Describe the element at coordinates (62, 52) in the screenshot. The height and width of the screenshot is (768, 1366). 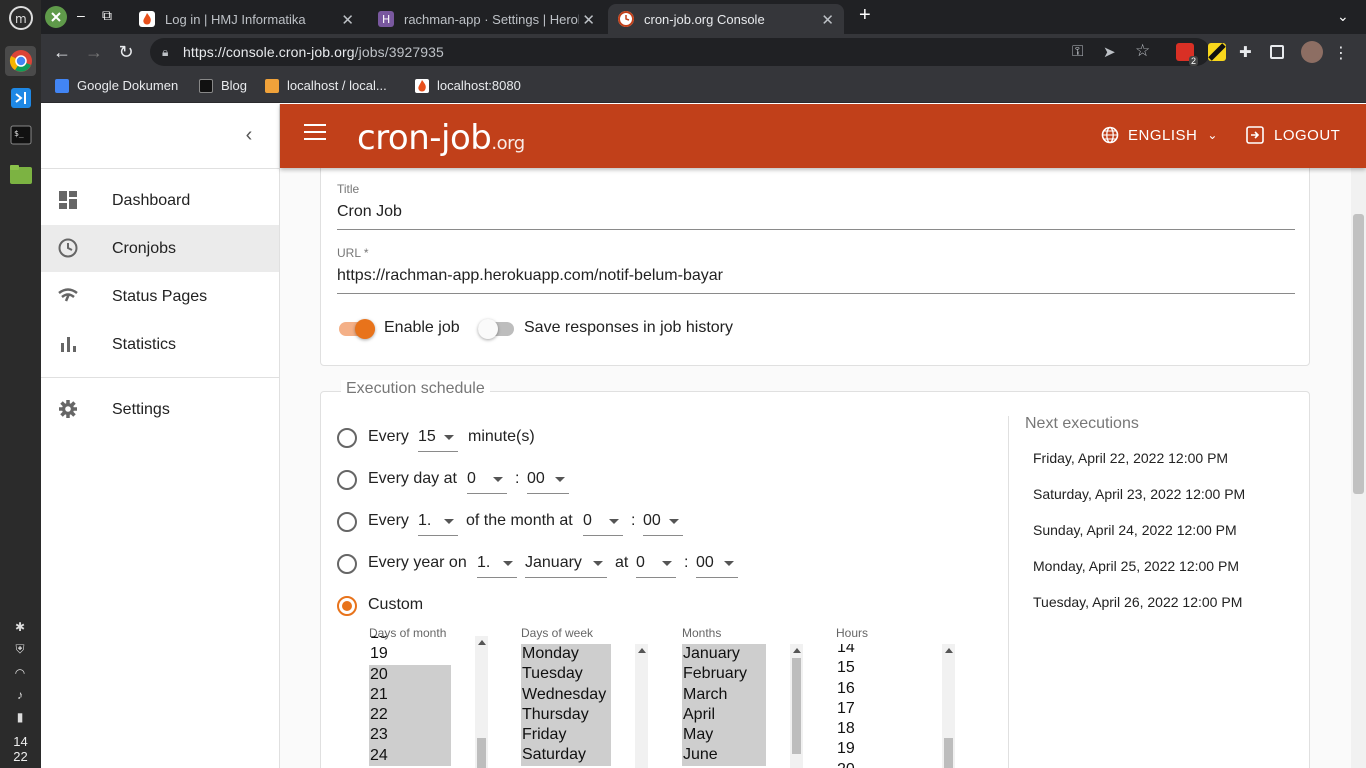
I see `back-icon: ←` at that location.